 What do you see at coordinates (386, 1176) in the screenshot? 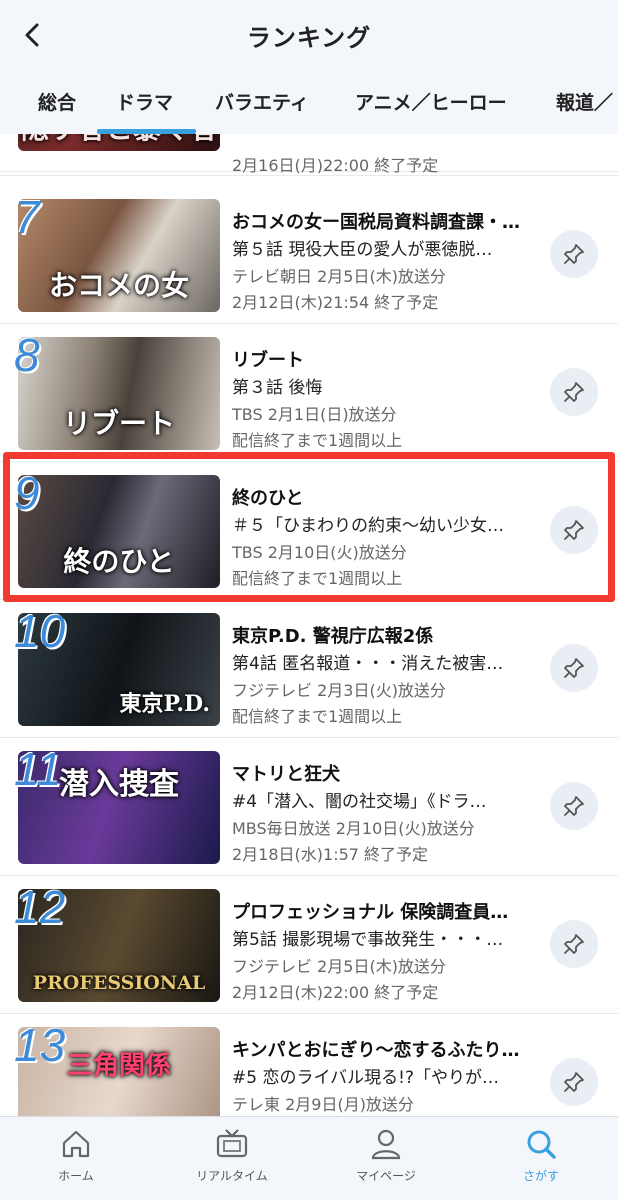
I see `nav-label: マイページ` at bounding box center [386, 1176].